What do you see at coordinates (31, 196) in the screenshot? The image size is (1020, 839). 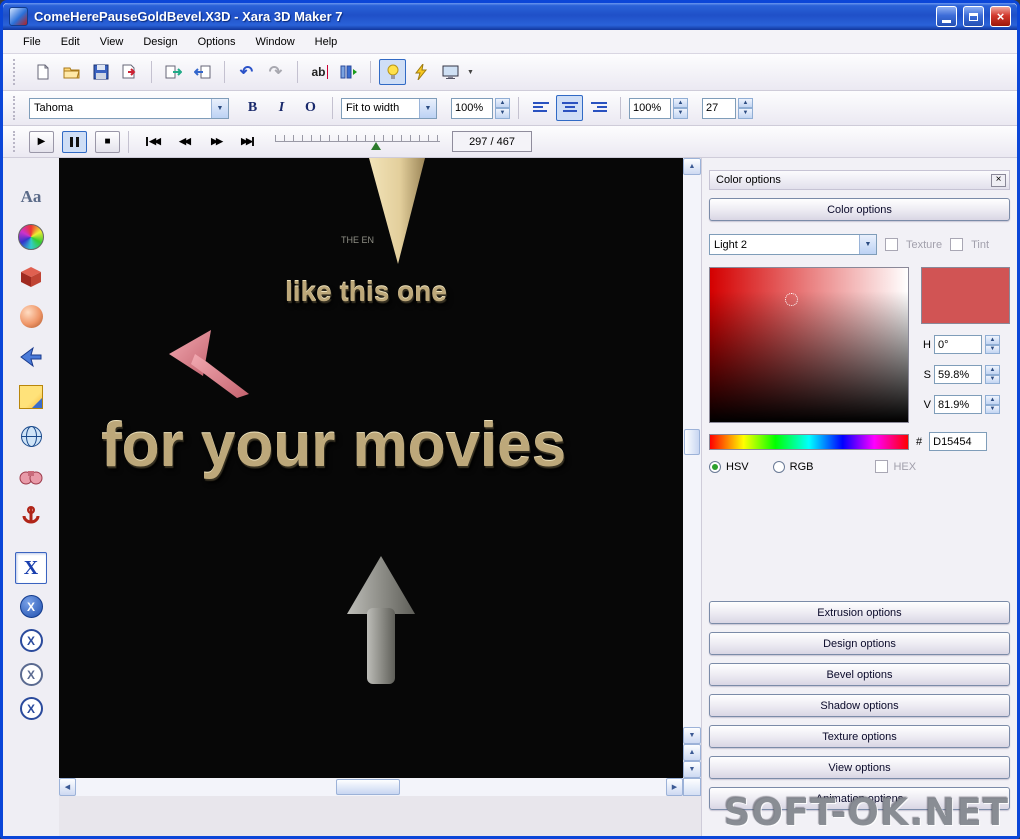 I see `text-options-button: Aa` at bounding box center [31, 196].